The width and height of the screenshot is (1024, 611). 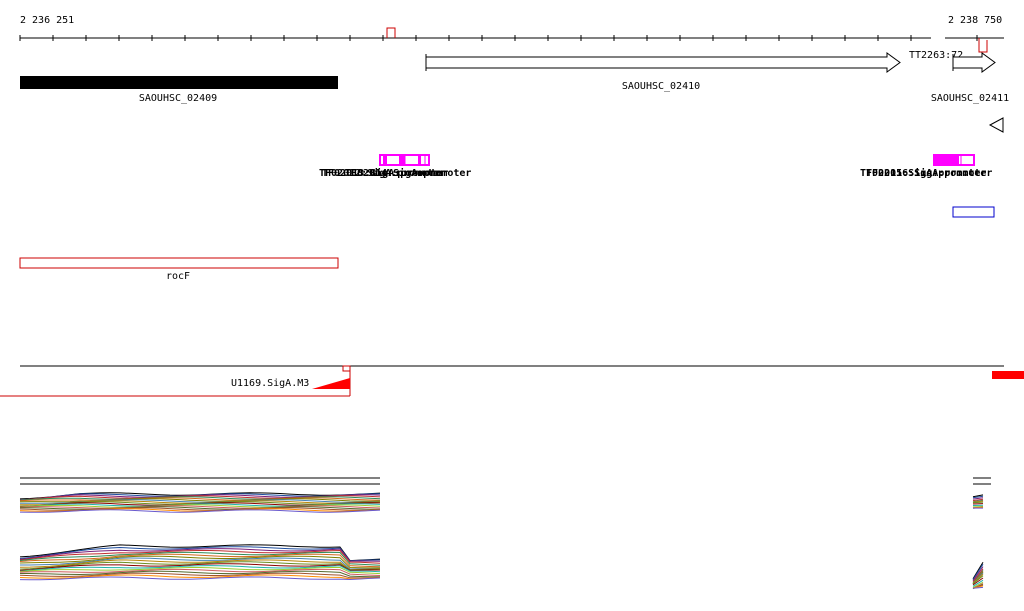 I want to click on motif-score-wedge, so click(x=331, y=383).